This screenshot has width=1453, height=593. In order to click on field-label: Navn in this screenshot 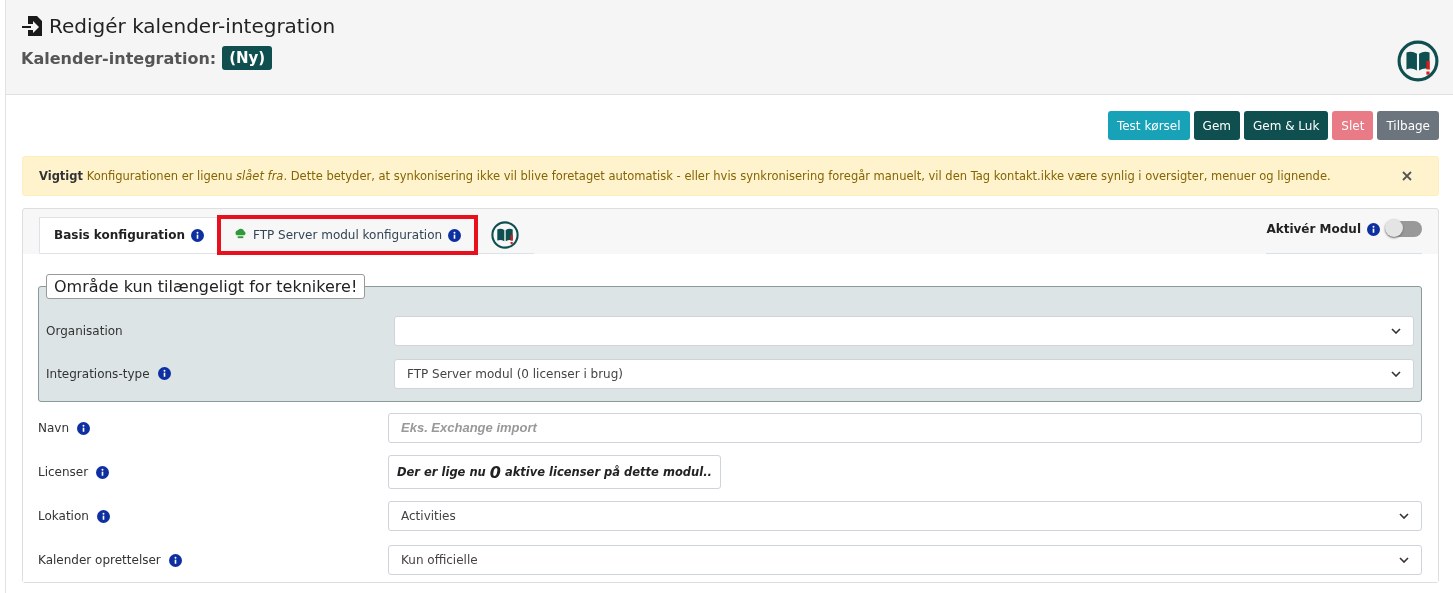, I will do `click(54, 428)`.